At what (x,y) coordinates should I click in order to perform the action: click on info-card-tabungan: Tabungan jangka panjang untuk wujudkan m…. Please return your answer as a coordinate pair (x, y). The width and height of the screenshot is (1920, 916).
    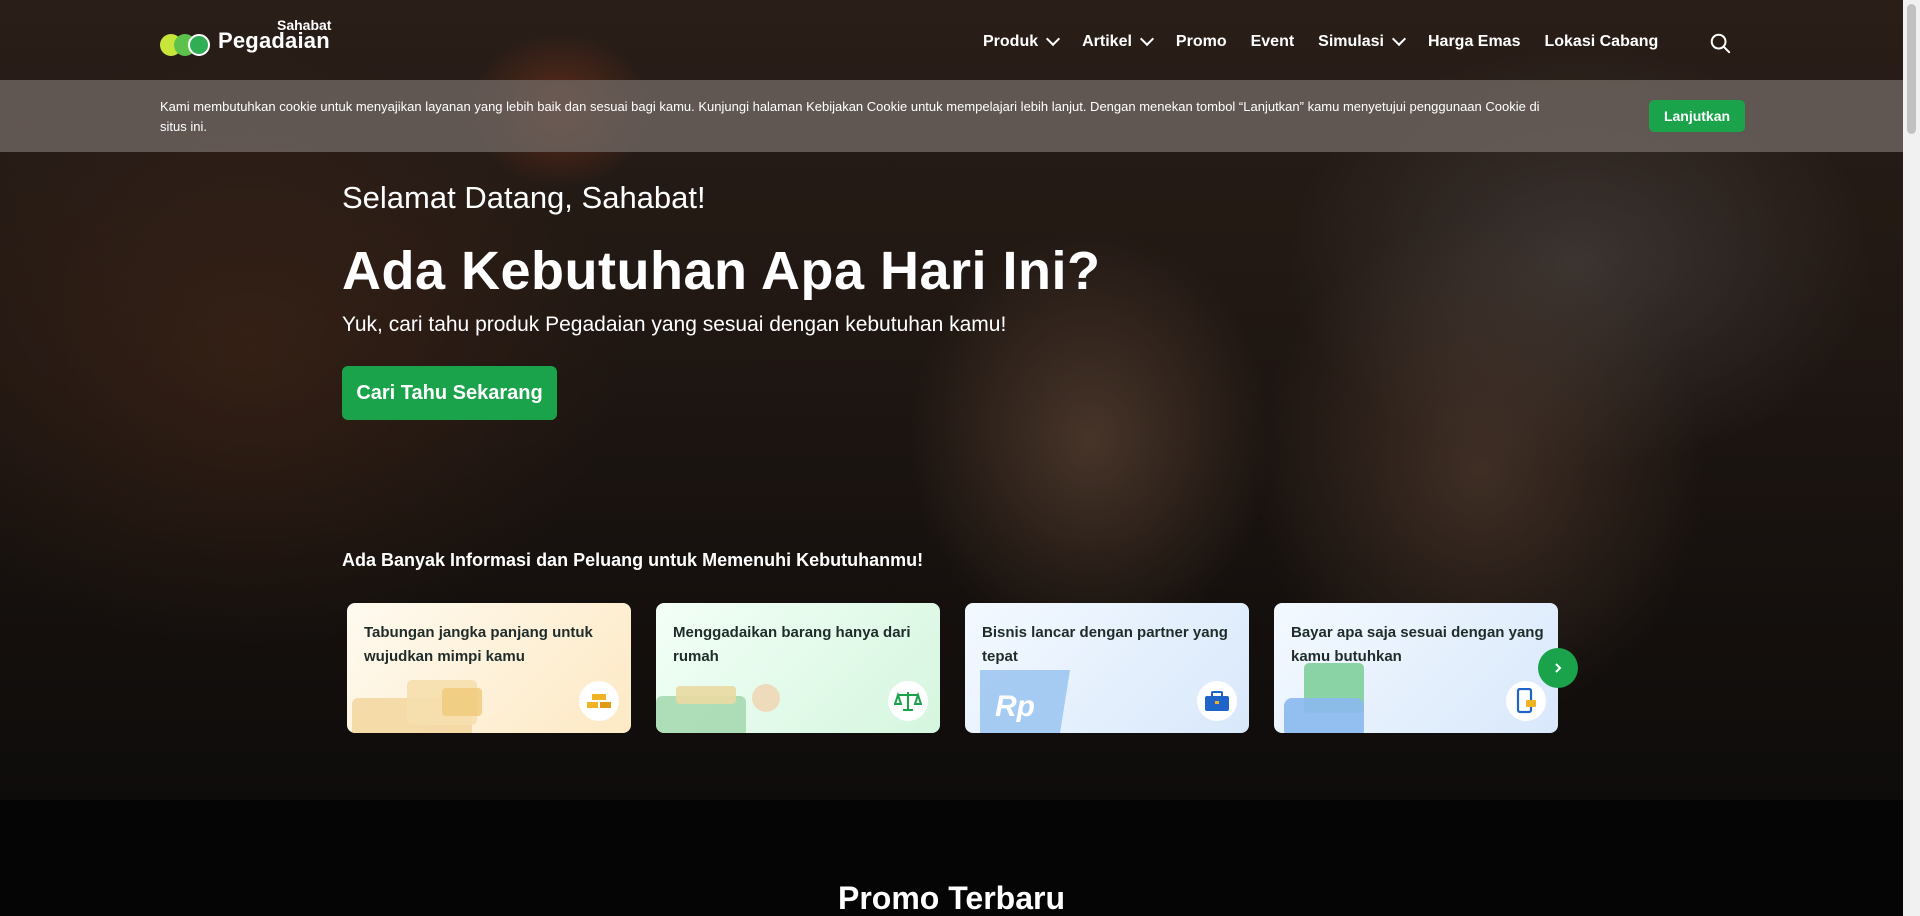
    Looking at the image, I should click on (489, 668).